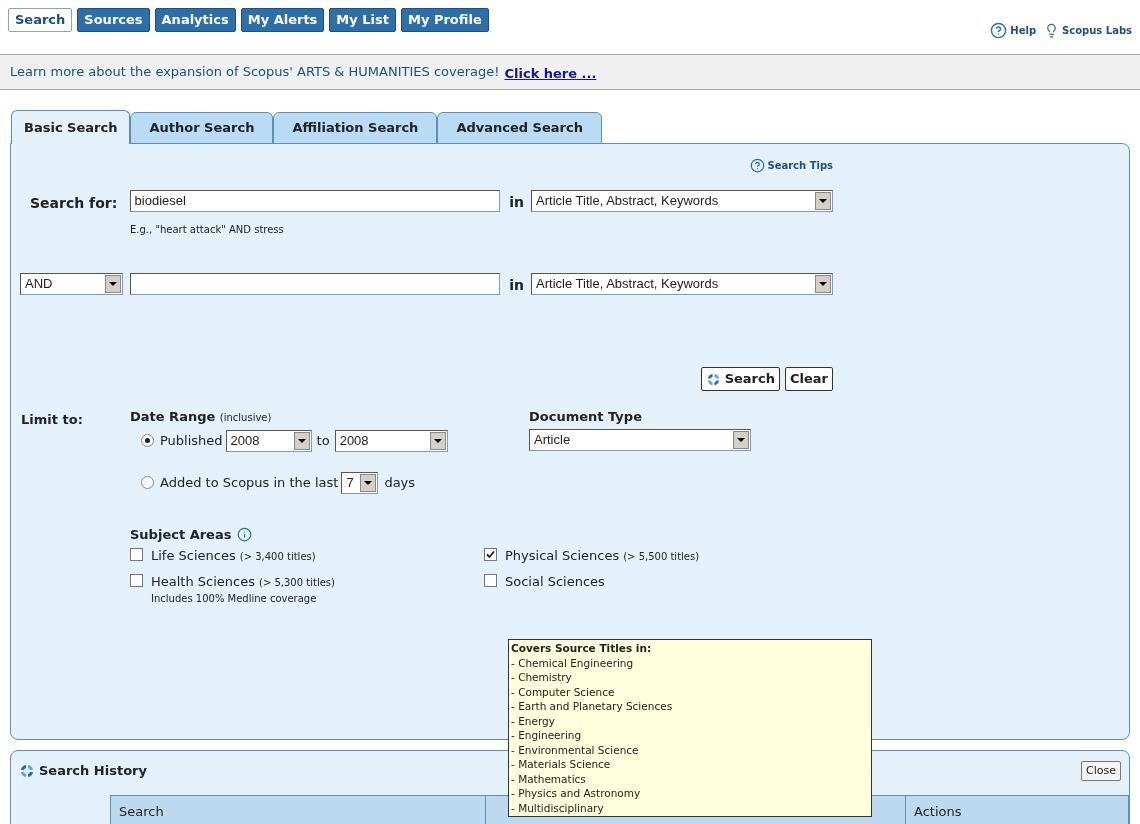  I want to click on tooltip-item: - Mathematics, so click(549, 778).